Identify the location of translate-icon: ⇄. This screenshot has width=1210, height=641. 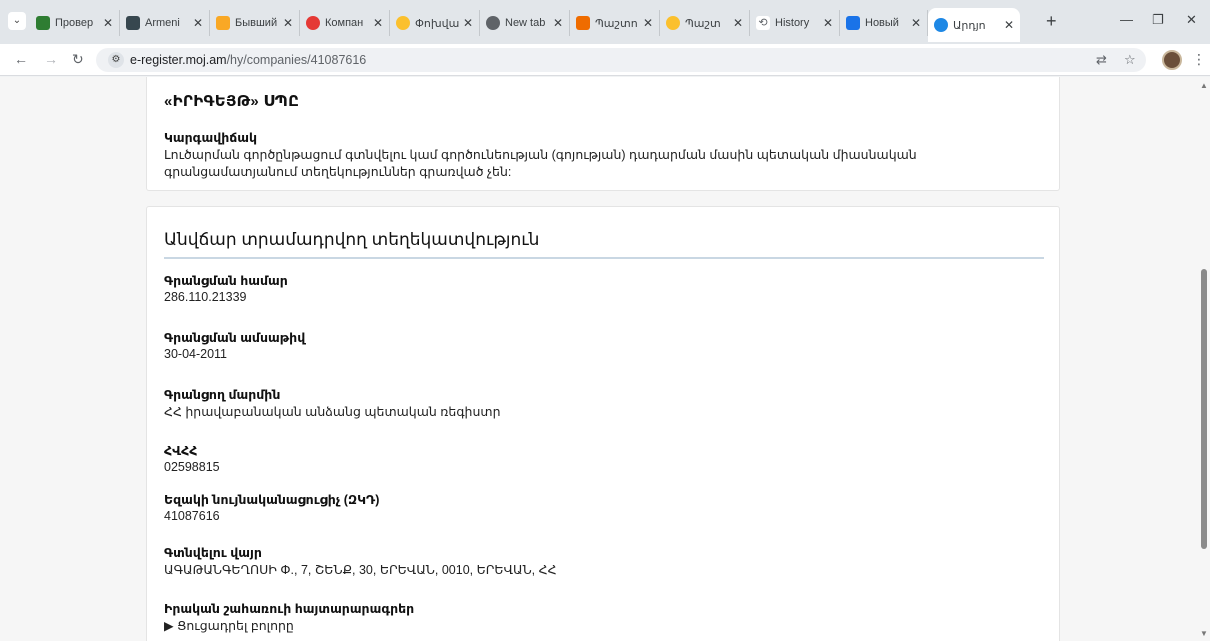
(1101, 60).